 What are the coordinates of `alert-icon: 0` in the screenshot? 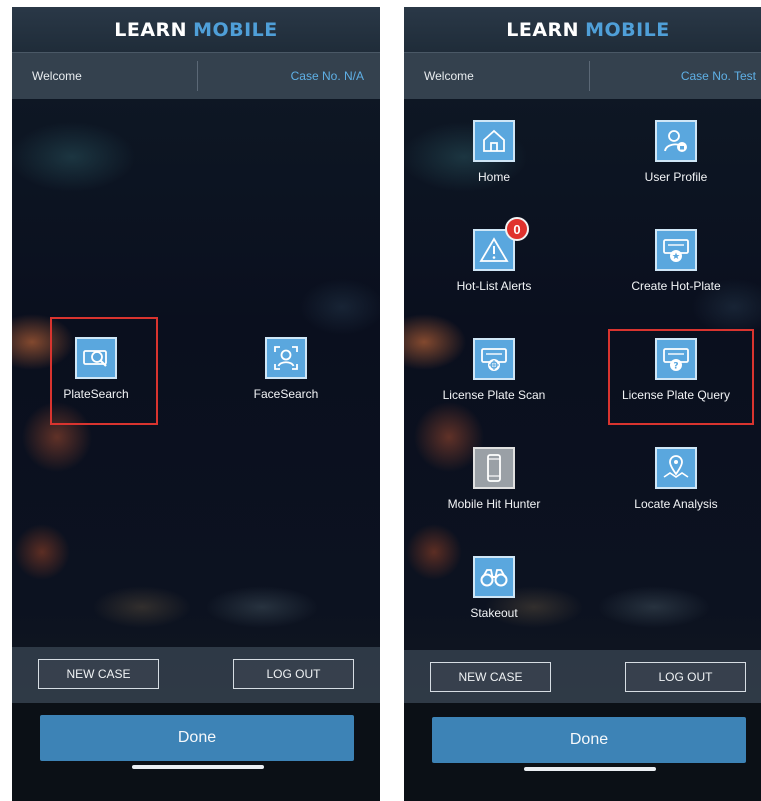 It's located at (501, 244).